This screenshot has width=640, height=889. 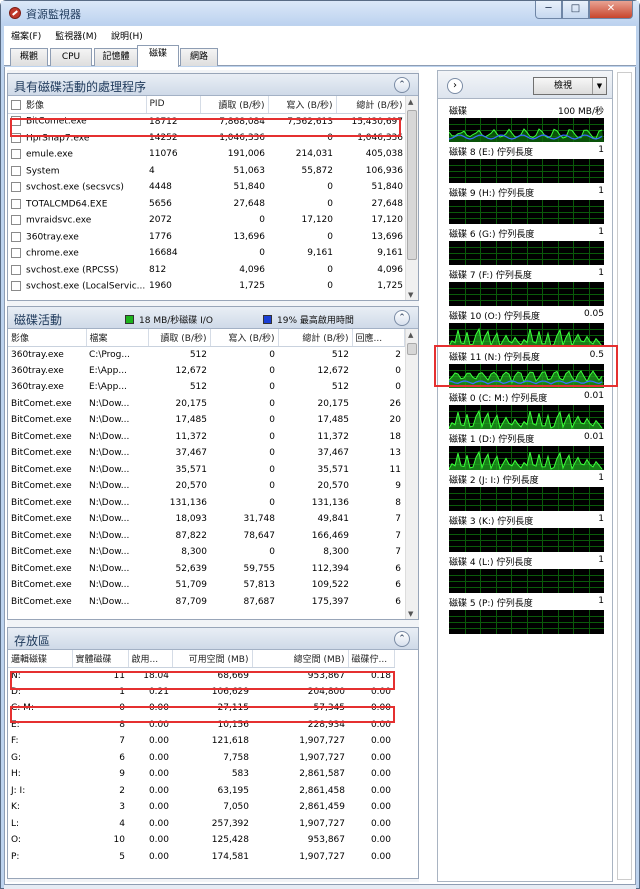 I want to click on table-row: D: 1 0.21 106,629 204,800 0.00, so click(x=201, y=692).